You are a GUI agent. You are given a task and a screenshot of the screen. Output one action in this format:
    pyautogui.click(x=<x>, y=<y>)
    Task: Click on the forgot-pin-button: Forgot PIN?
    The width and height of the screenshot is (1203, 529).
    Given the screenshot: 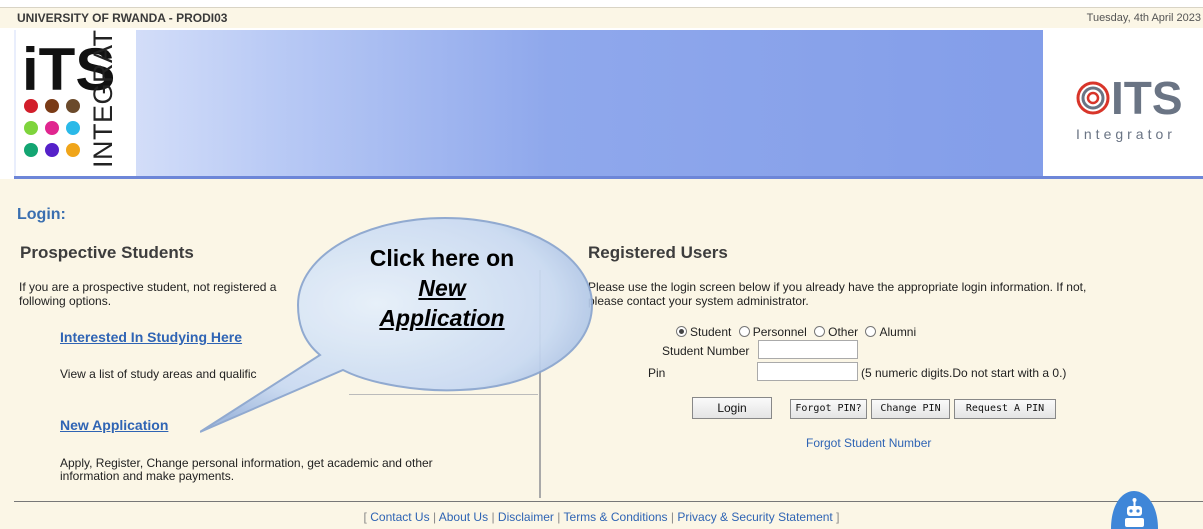 What is the action you would take?
    pyautogui.click(x=828, y=409)
    